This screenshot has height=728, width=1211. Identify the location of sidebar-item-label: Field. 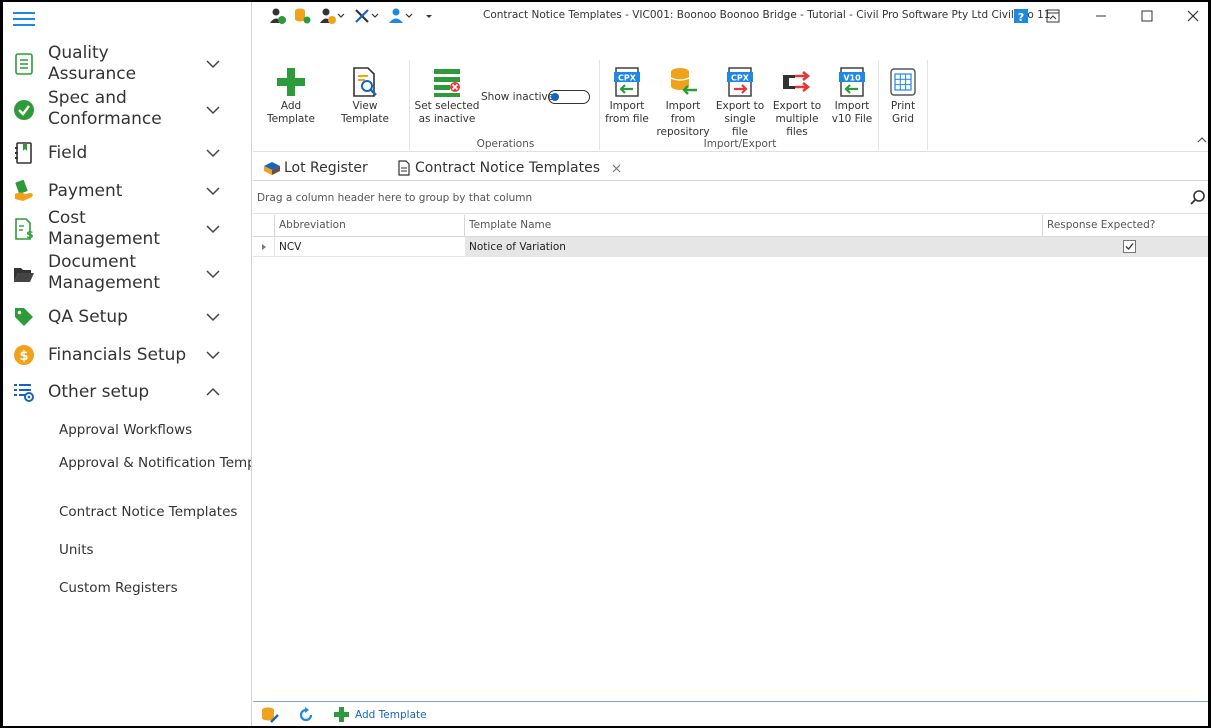
(68, 152).